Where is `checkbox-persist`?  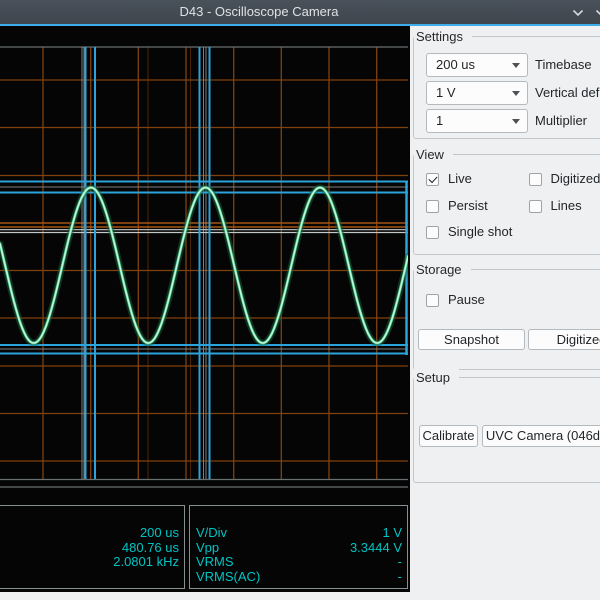 checkbox-persist is located at coordinates (432, 206).